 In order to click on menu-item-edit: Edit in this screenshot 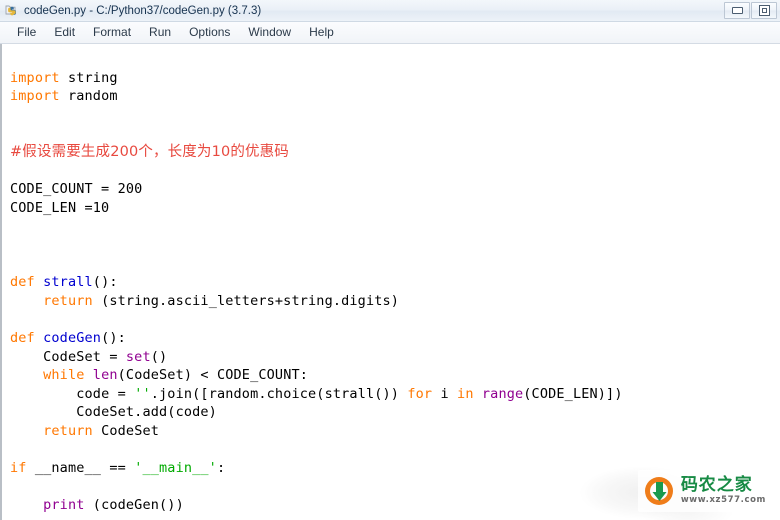, I will do `click(64, 32)`.